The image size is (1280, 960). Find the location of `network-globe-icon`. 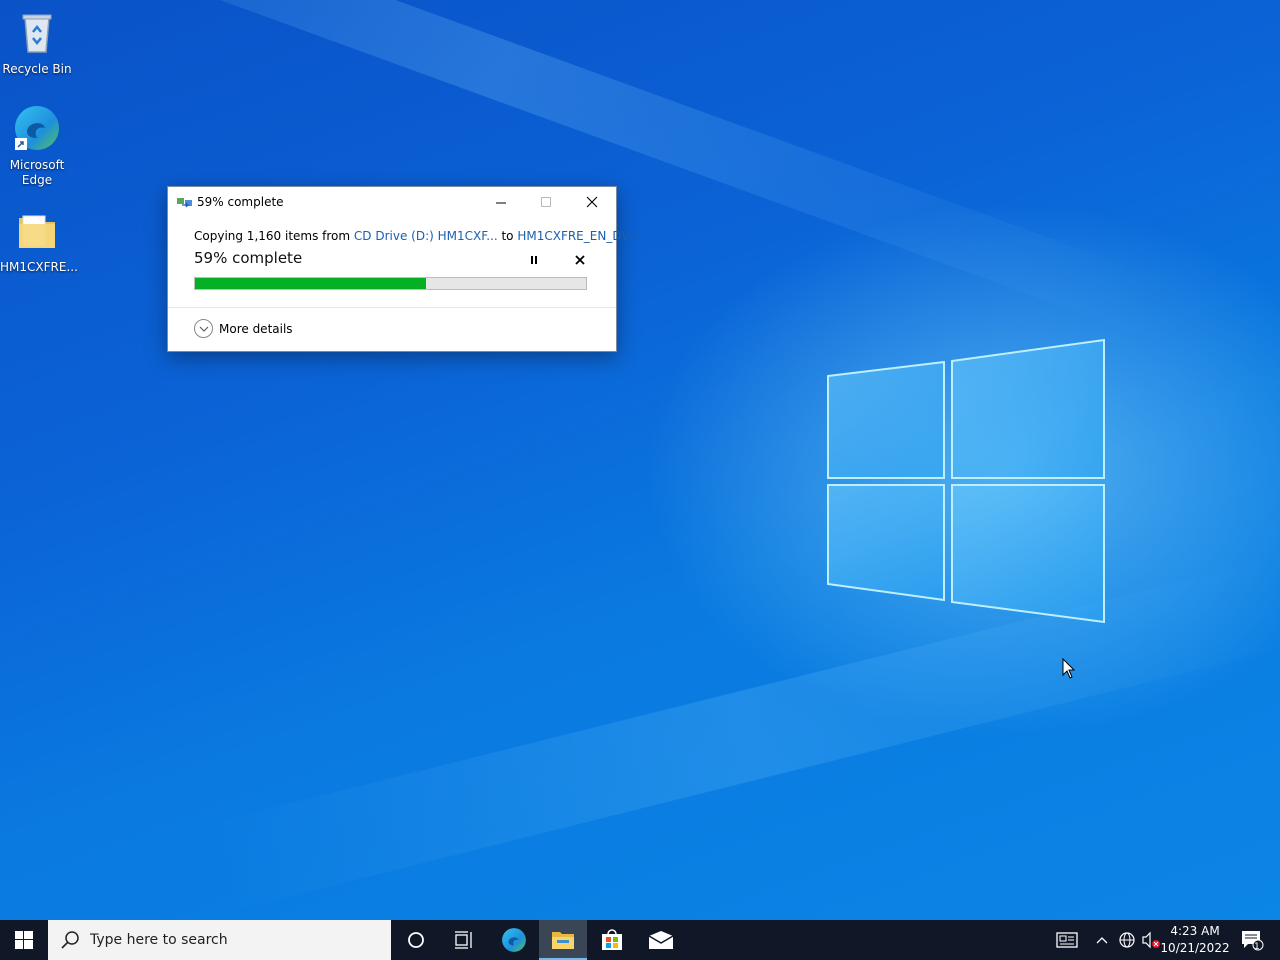

network-globe-icon is located at coordinates (1127, 940).